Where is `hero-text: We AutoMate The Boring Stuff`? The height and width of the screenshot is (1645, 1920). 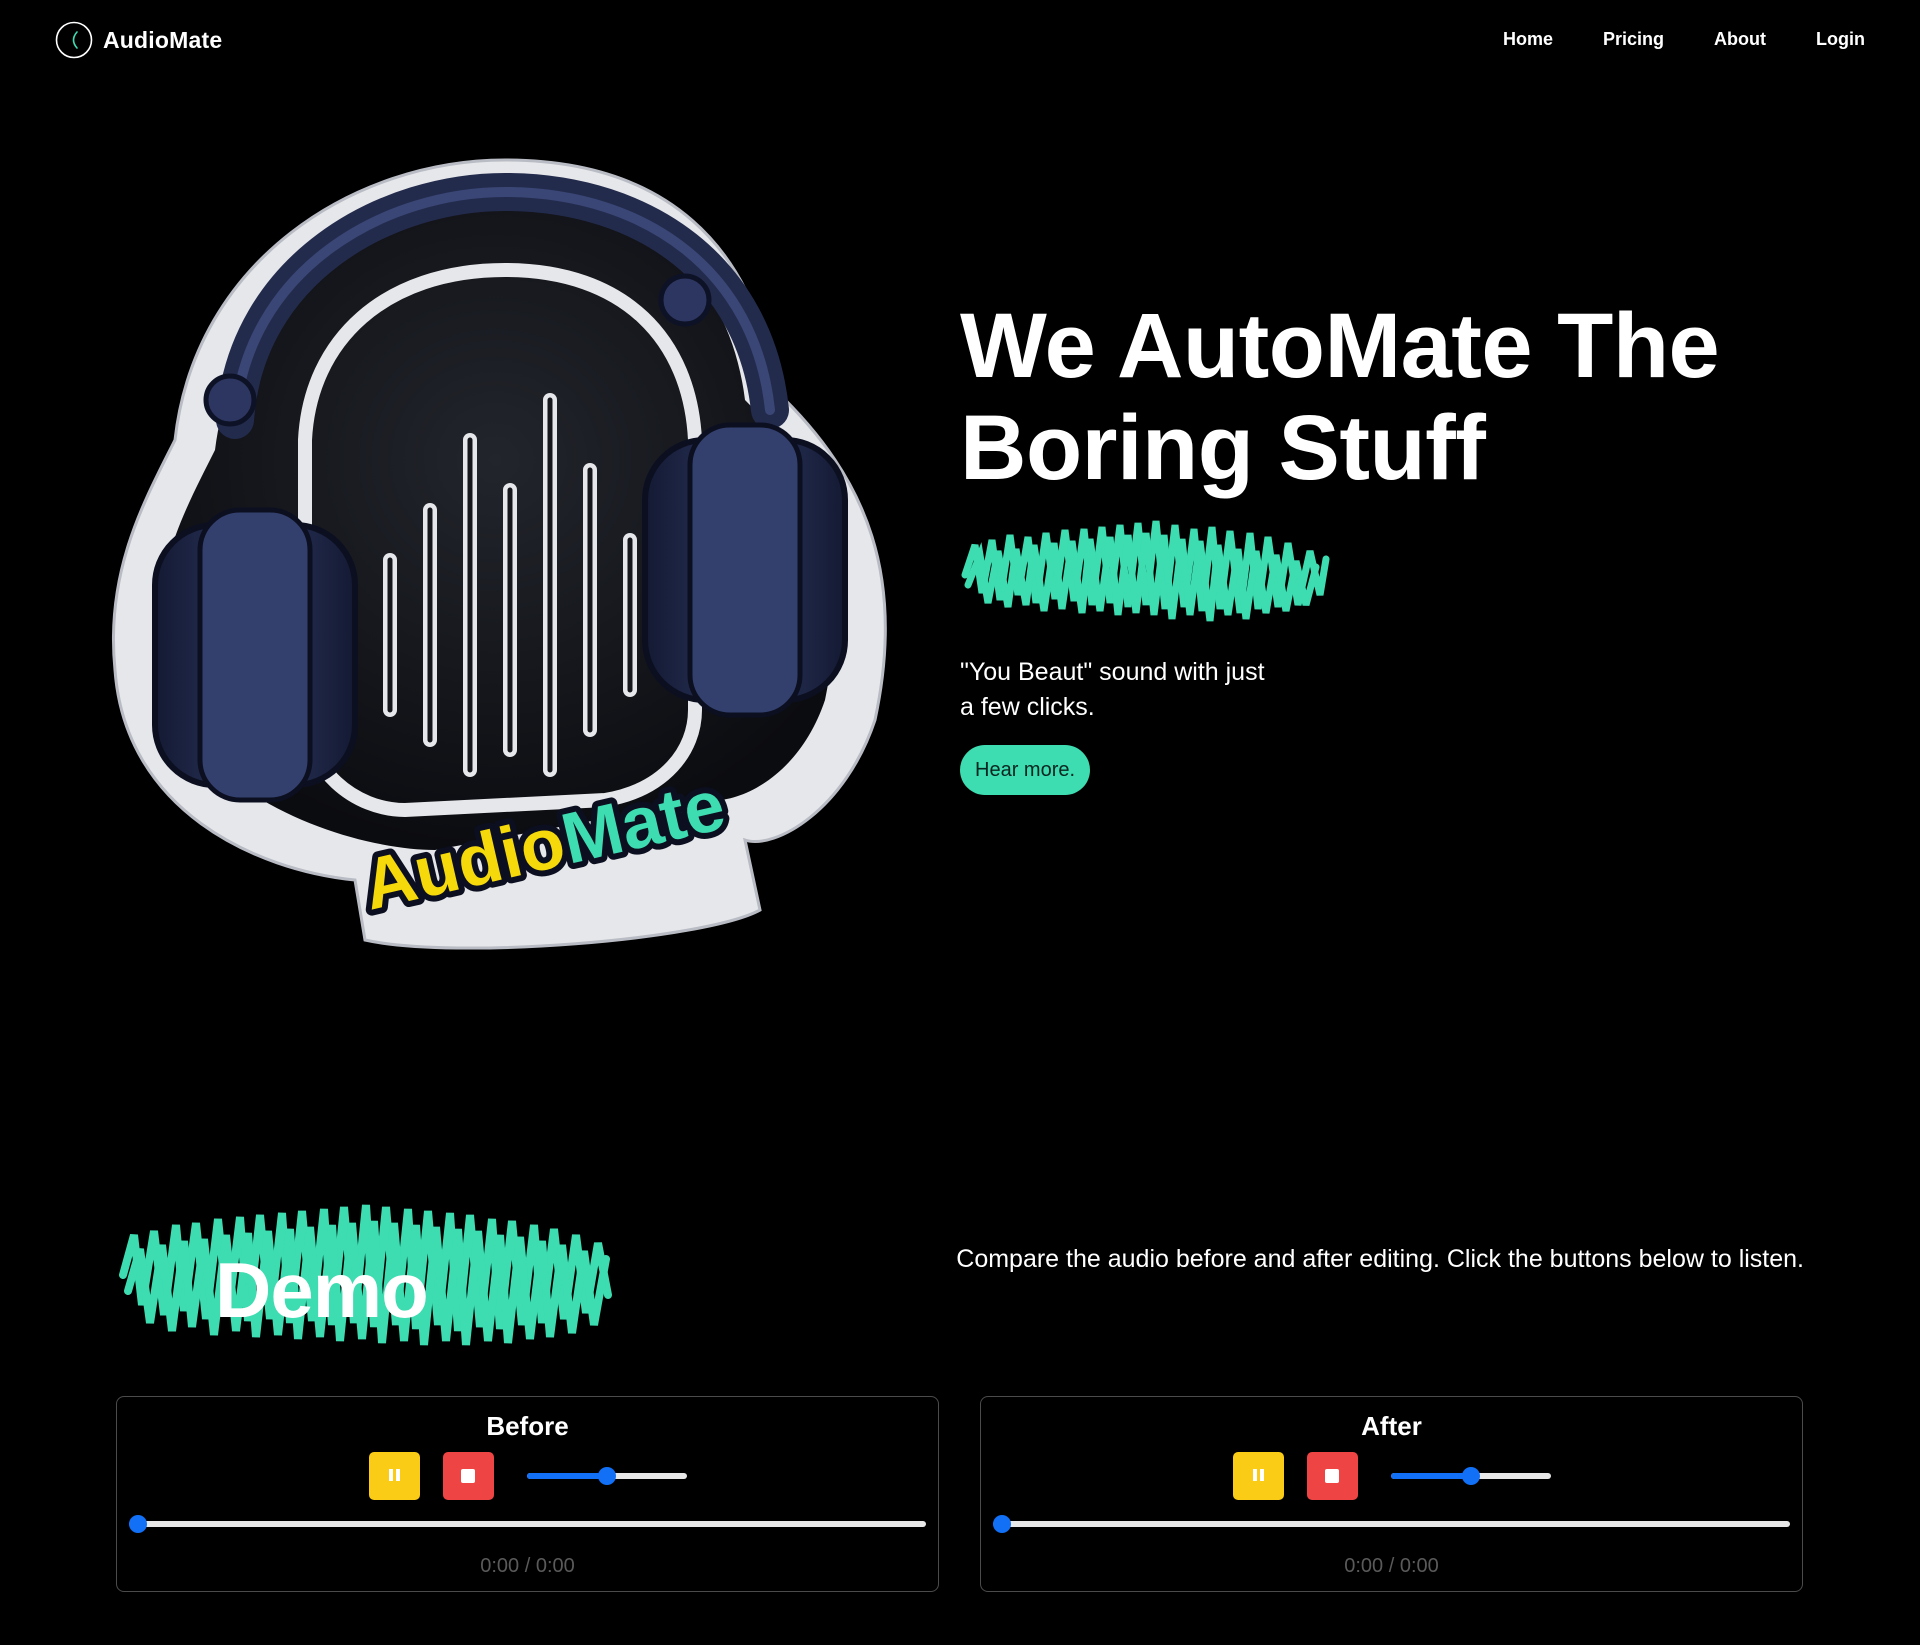 hero-text: We AutoMate The Boring Stuff is located at coordinates (1410, 397).